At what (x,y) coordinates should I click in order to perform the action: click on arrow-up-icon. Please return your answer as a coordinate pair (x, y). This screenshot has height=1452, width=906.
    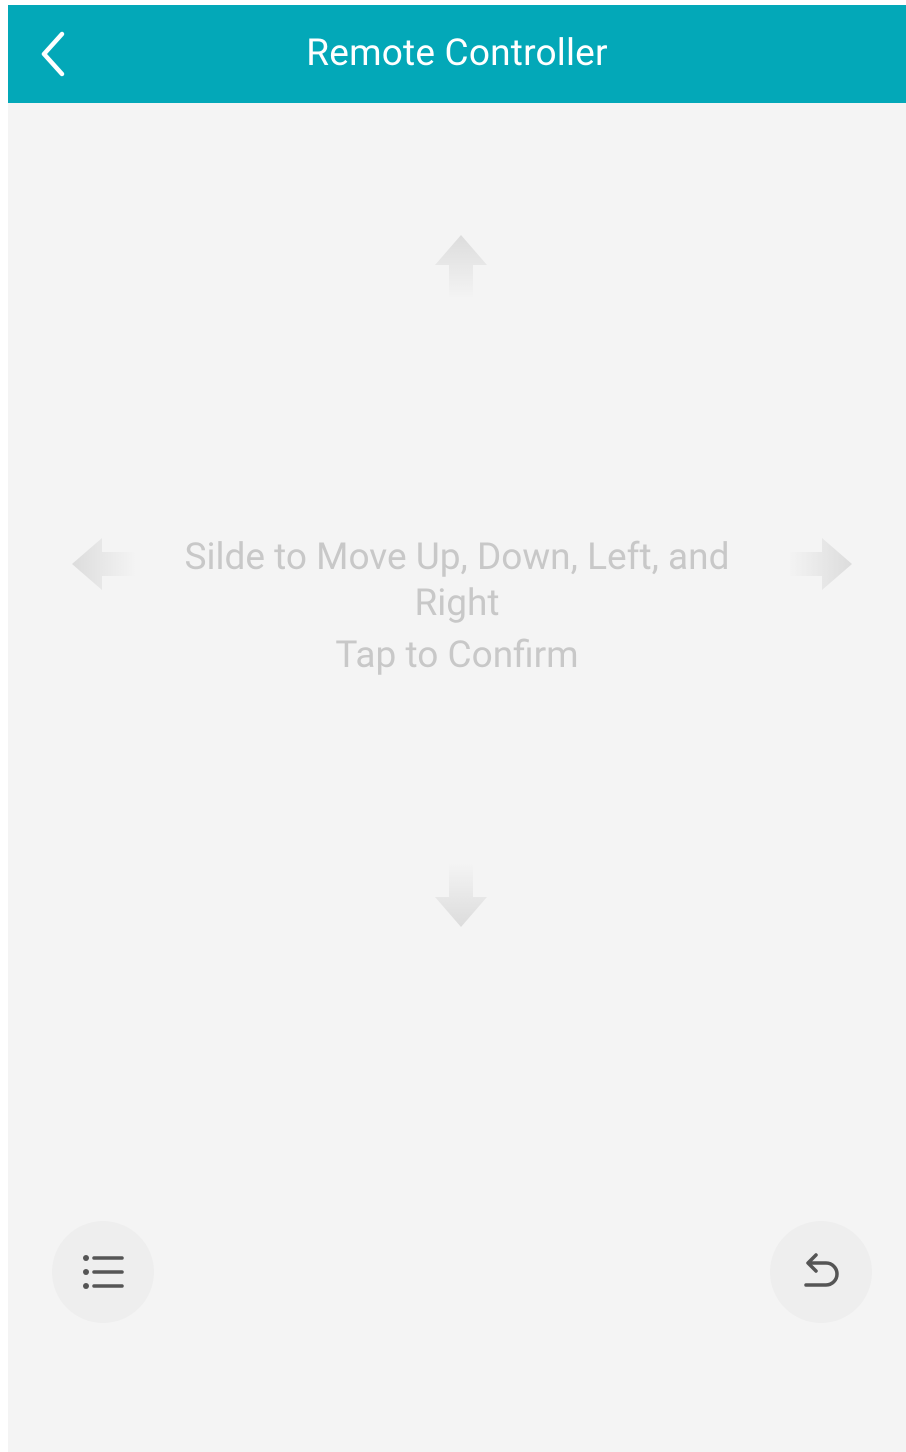
    Looking at the image, I should click on (461, 267).